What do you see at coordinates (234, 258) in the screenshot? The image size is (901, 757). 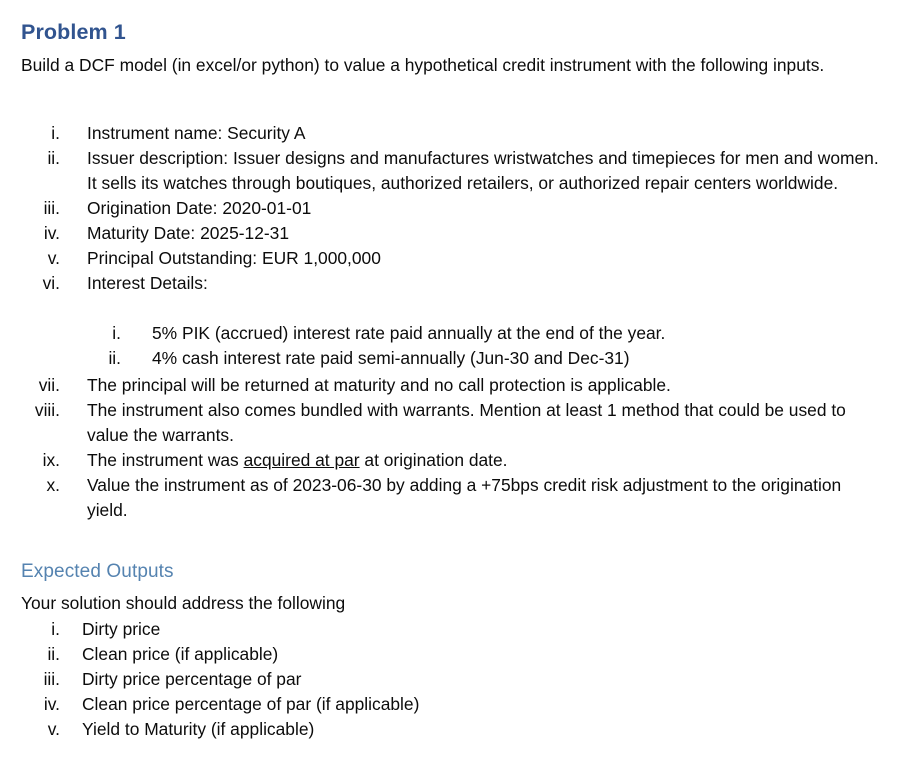 I see `list-item-text: Principal Outstanding: EUR 1,000,000` at bounding box center [234, 258].